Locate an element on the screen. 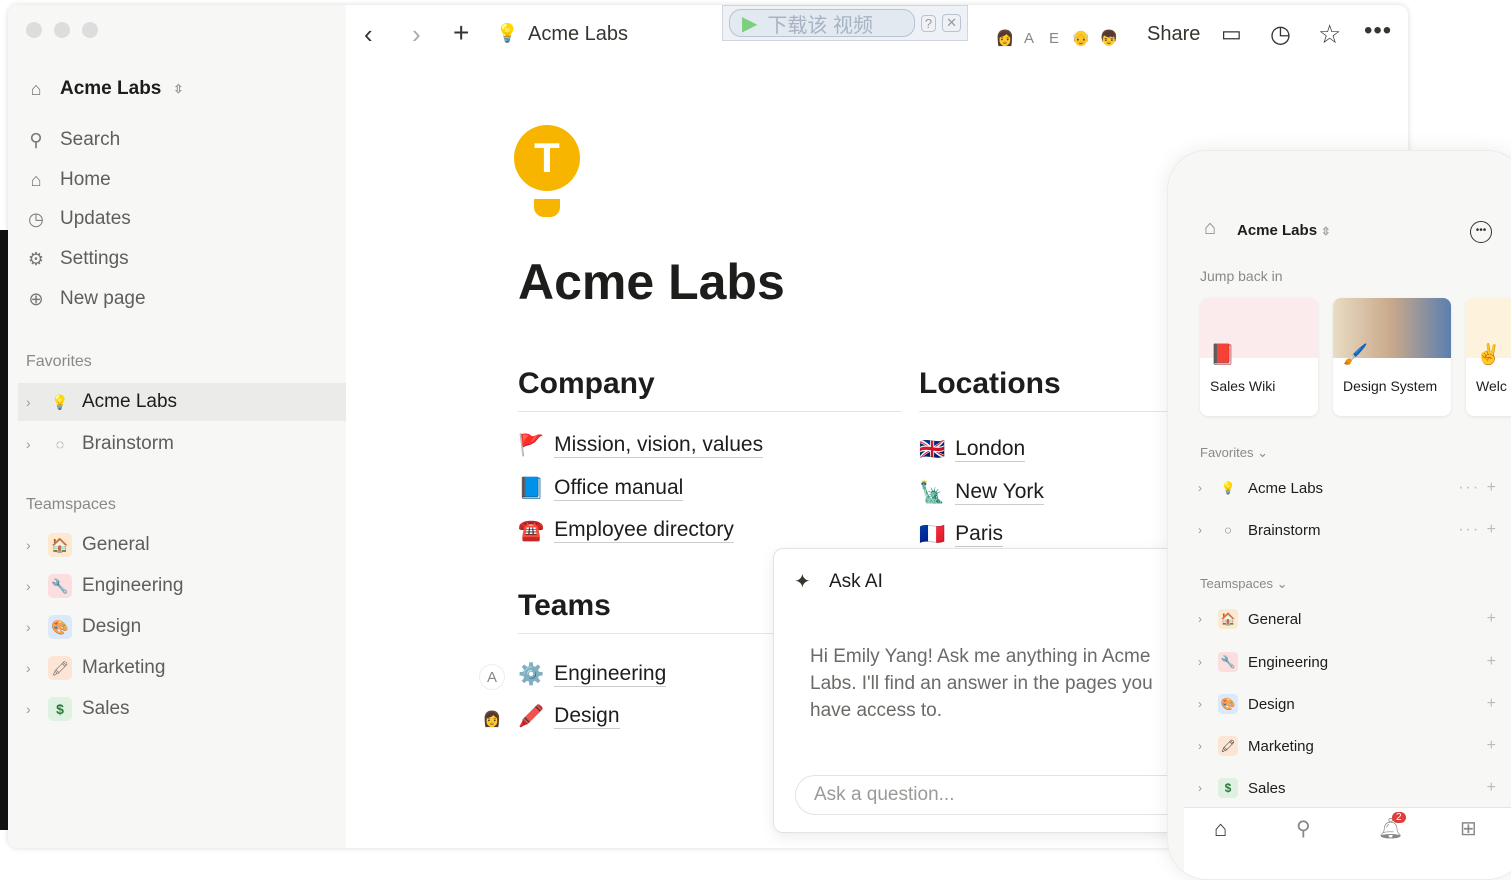  teamspaces-heading: Teamspaces is located at coordinates (71, 504).